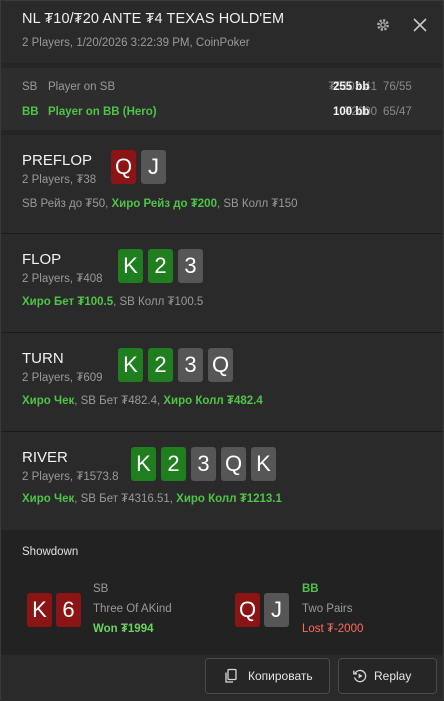 Image resolution: width=444 pixels, height=701 pixels. What do you see at coordinates (45, 457) in the screenshot?
I see `street-name: RIVER` at bounding box center [45, 457].